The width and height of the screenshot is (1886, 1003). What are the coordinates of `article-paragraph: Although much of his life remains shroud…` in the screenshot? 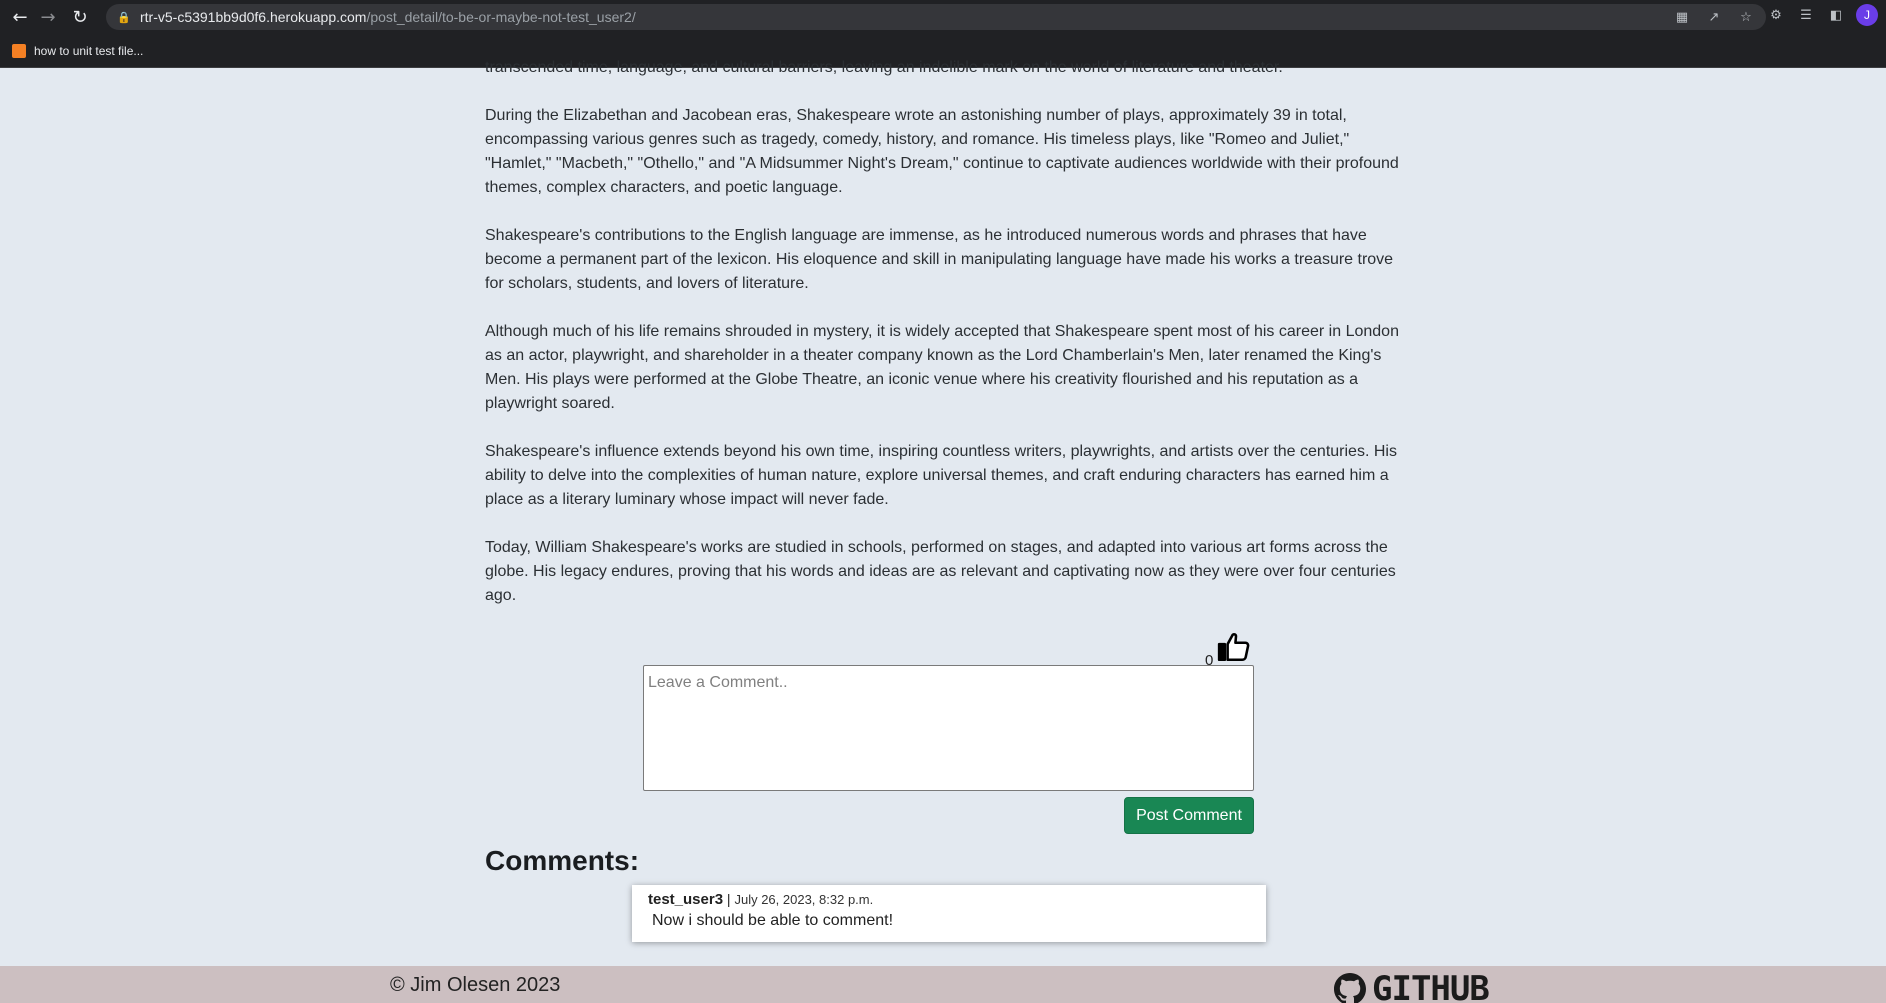 It's located at (942, 367).